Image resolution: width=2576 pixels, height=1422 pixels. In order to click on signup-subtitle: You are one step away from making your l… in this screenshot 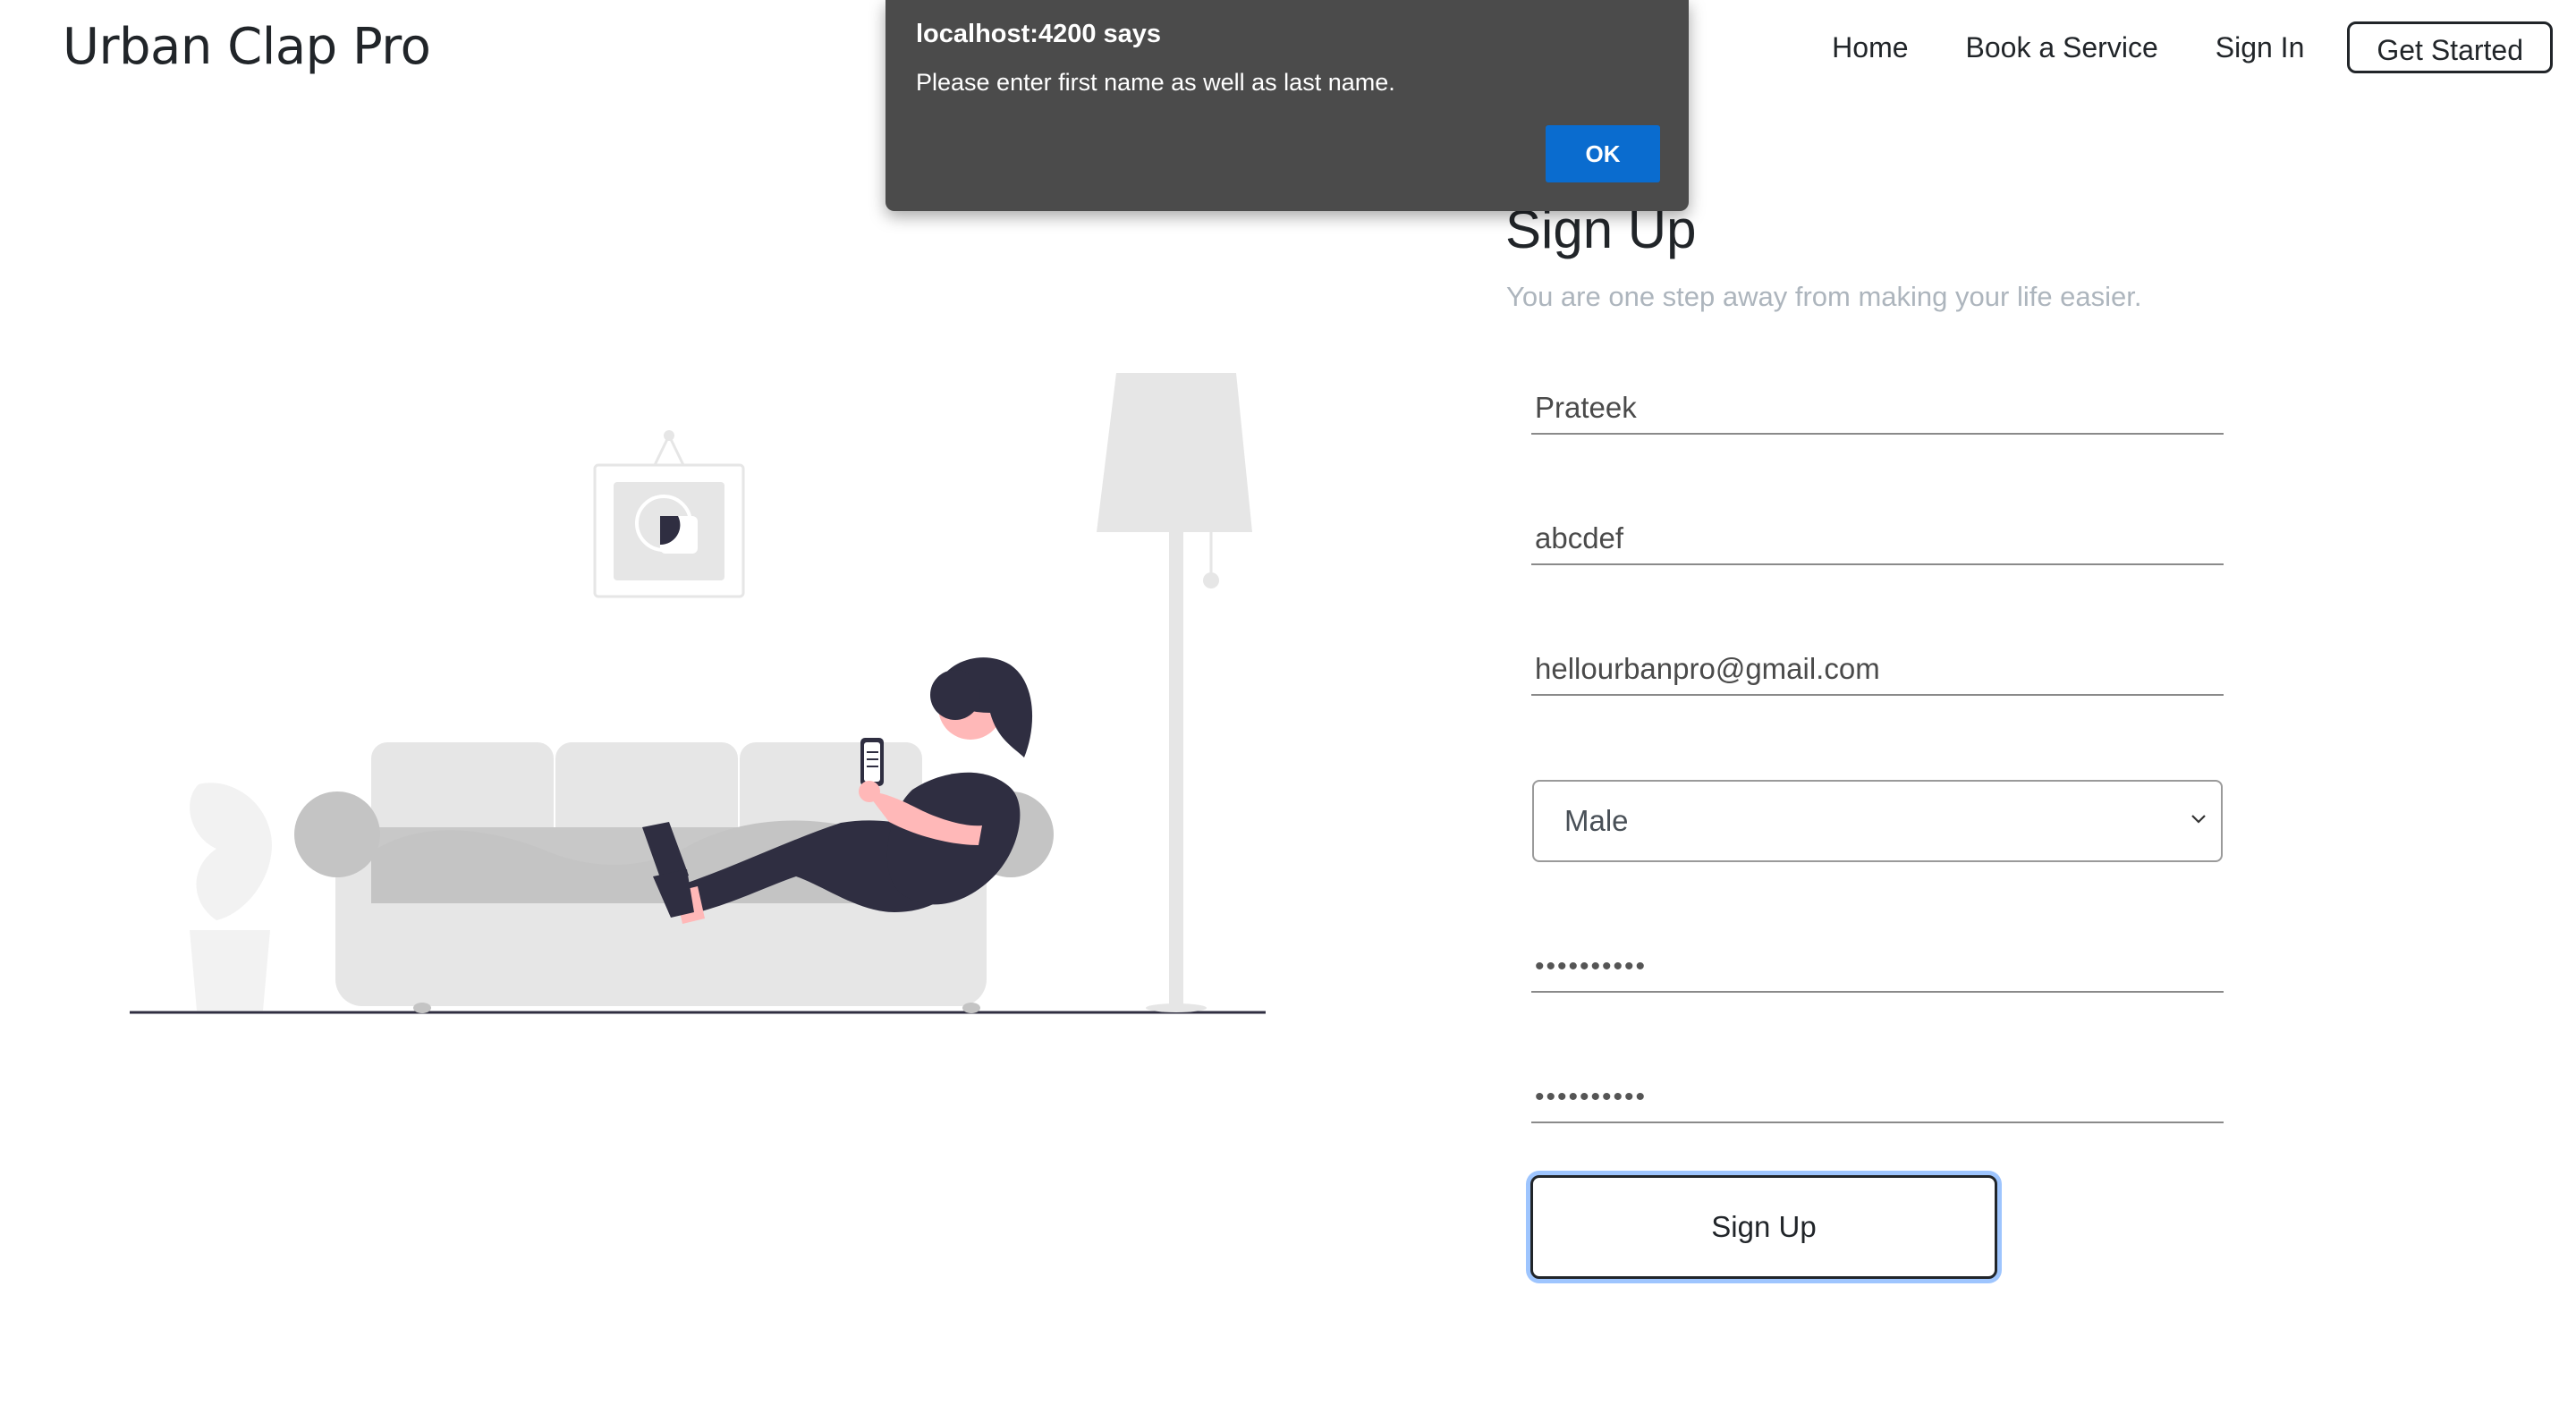, I will do `click(1824, 296)`.